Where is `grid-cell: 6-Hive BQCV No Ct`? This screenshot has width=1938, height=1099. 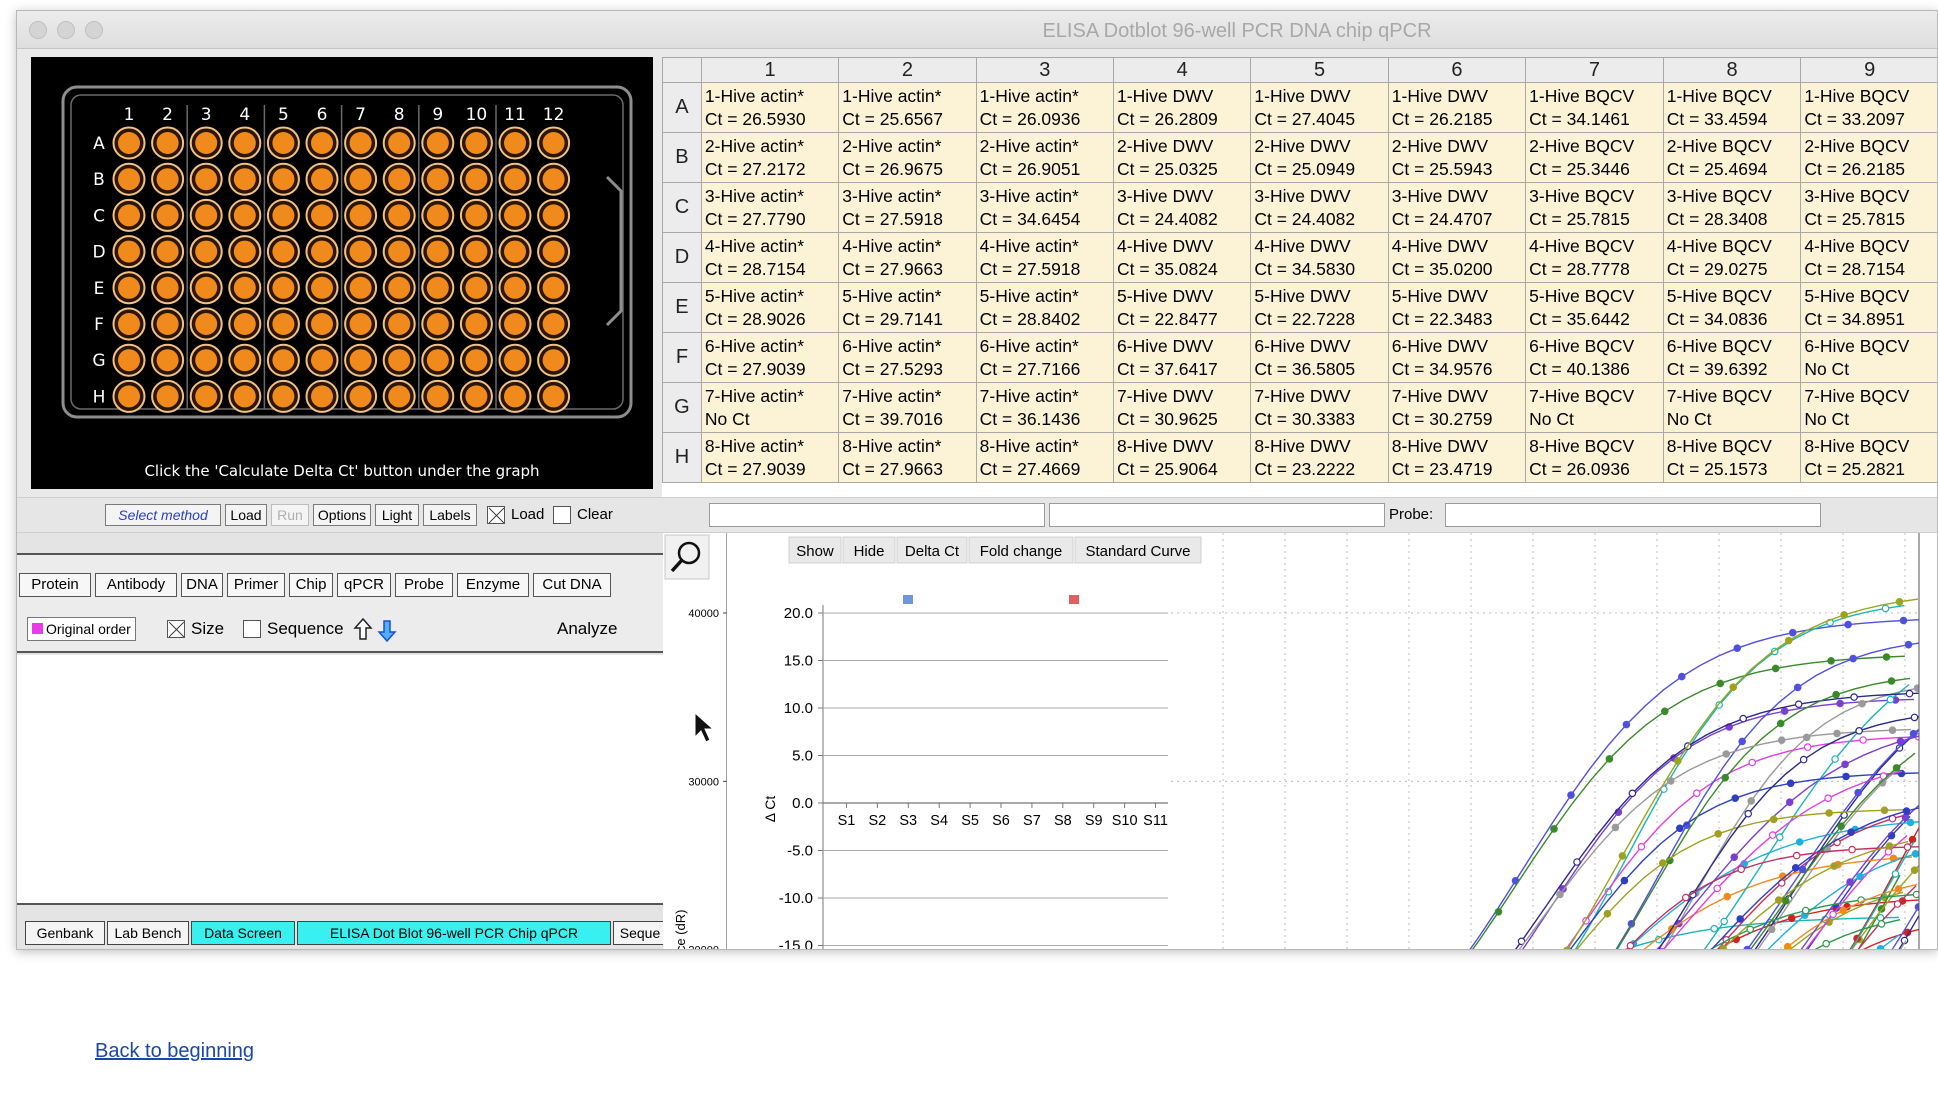
grid-cell: 6-Hive BQCV No Ct is located at coordinates (1868, 357).